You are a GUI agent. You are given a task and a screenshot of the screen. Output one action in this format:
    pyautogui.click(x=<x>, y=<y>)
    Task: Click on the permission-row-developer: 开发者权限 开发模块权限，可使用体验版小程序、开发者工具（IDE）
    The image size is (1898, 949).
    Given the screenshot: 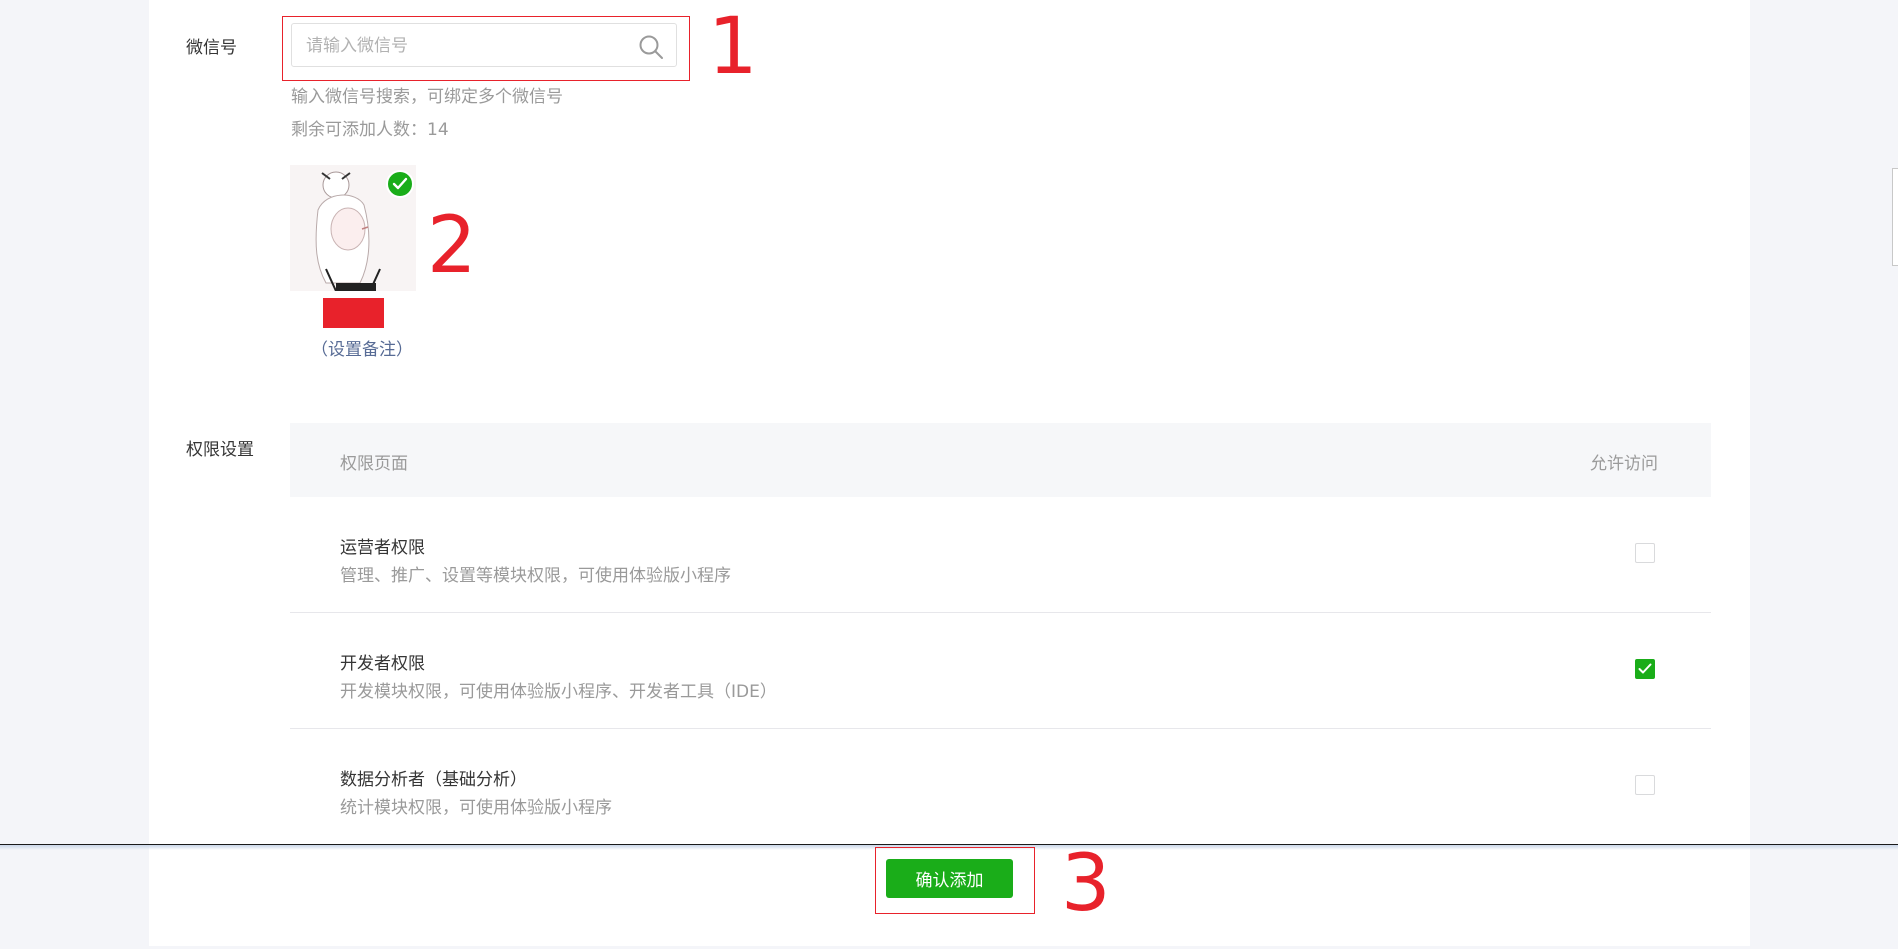 What is the action you would take?
    pyautogui.click(x=1000, y=671)
    